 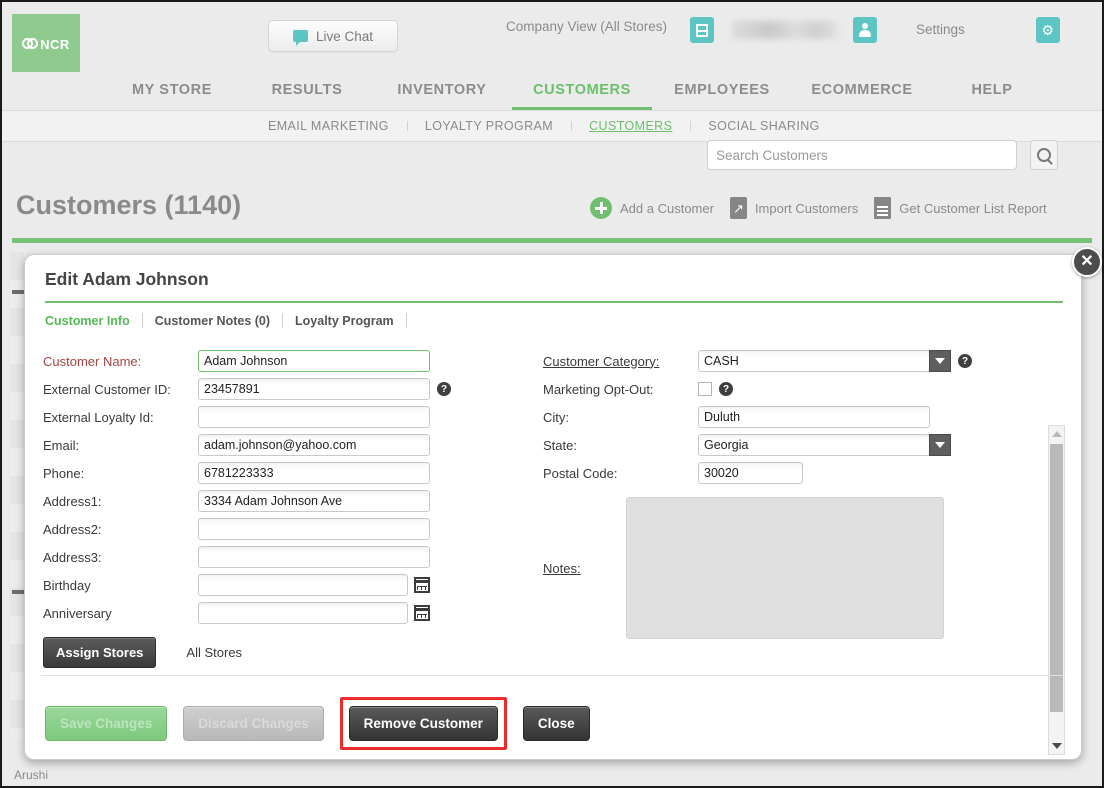 I want to click on get-customer-list-report-button: Get Customer List Report, so click(x=960, y=208).